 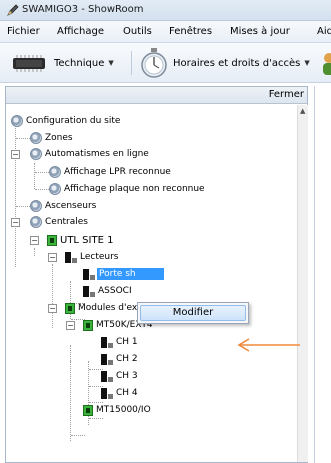 What do you see at coordinates (80, 31) in the screenshot?
I see `menu-affichage: Affichage` at bounding box center [80, 31].